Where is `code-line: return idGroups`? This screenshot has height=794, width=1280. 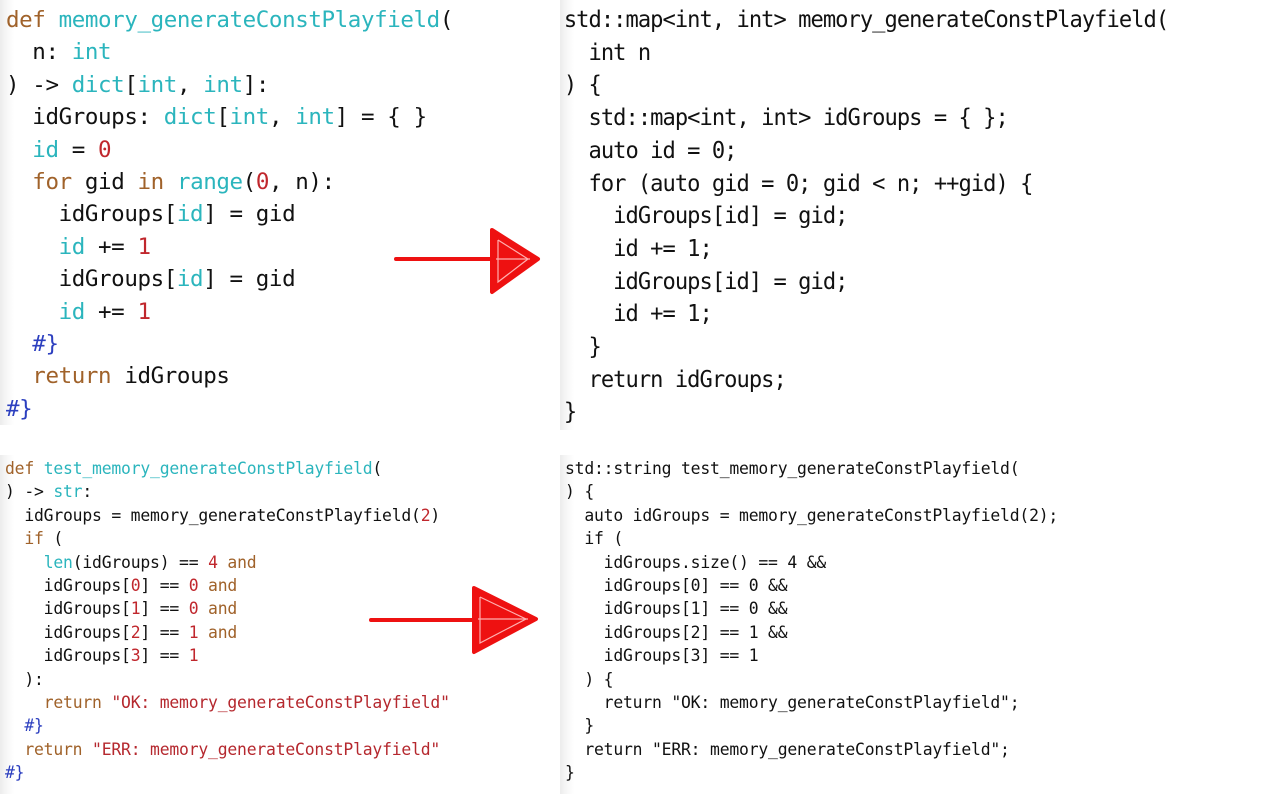 code-line: return idGroups is located at coordinates (280, 376).